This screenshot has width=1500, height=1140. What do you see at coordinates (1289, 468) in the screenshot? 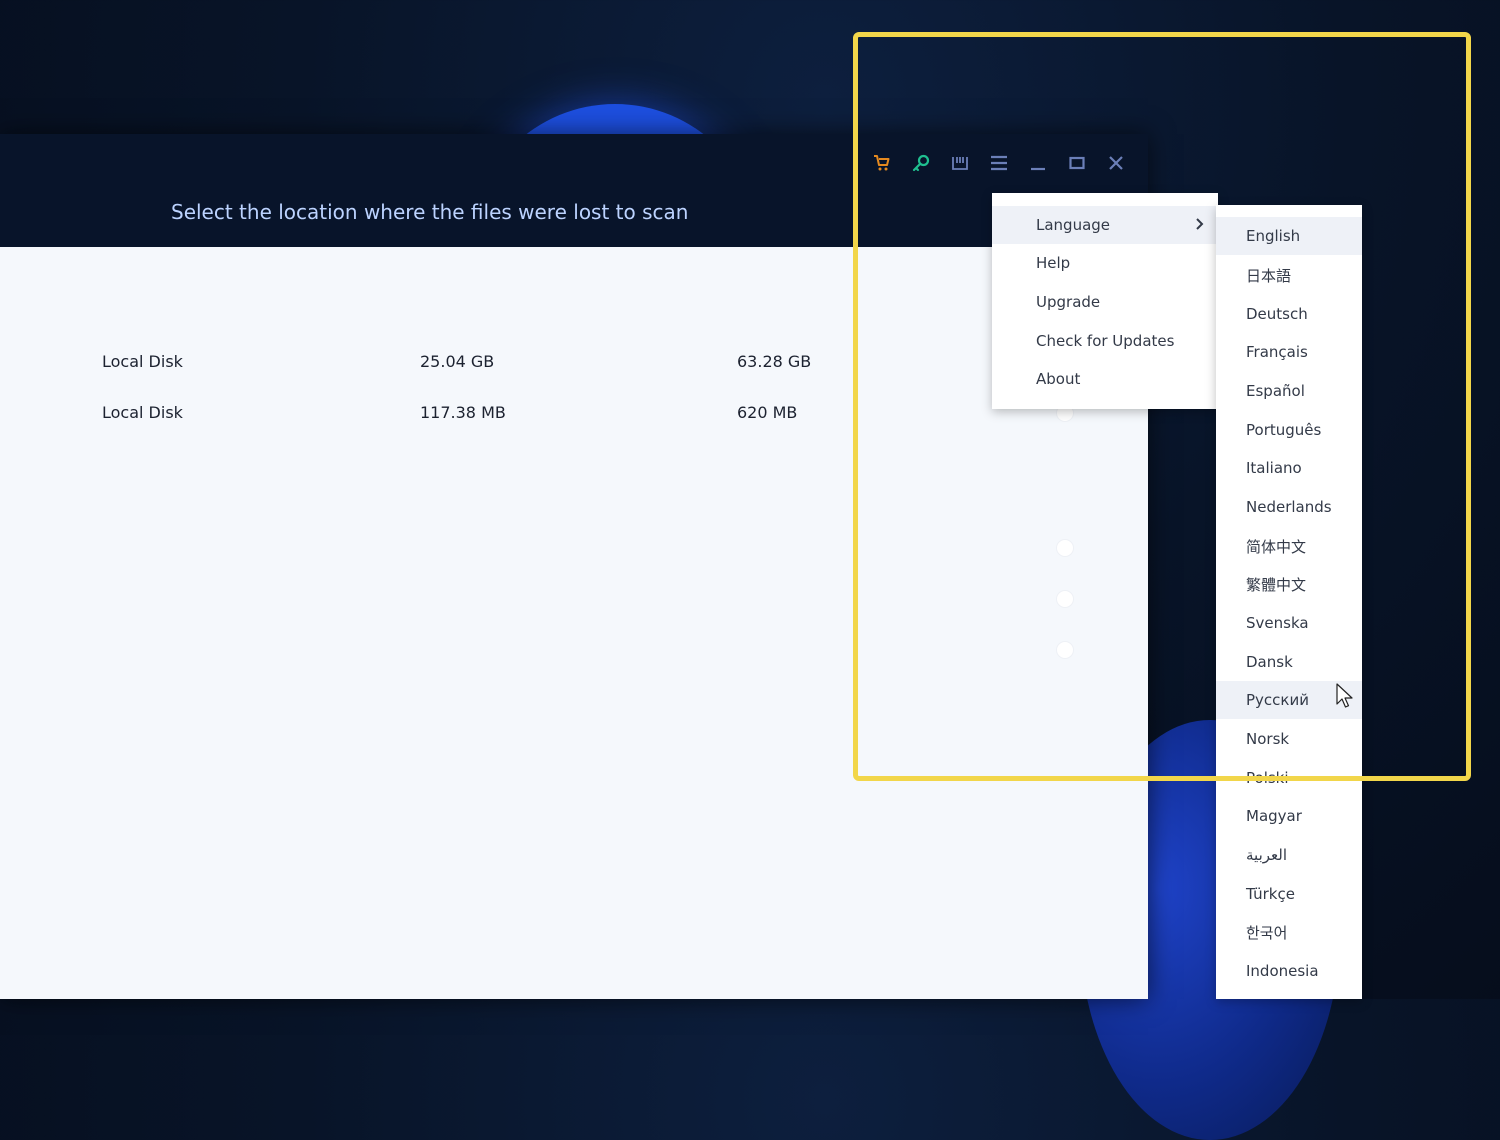
I see `language-item-italian: Italiano` at bounding box center [1289, 468].